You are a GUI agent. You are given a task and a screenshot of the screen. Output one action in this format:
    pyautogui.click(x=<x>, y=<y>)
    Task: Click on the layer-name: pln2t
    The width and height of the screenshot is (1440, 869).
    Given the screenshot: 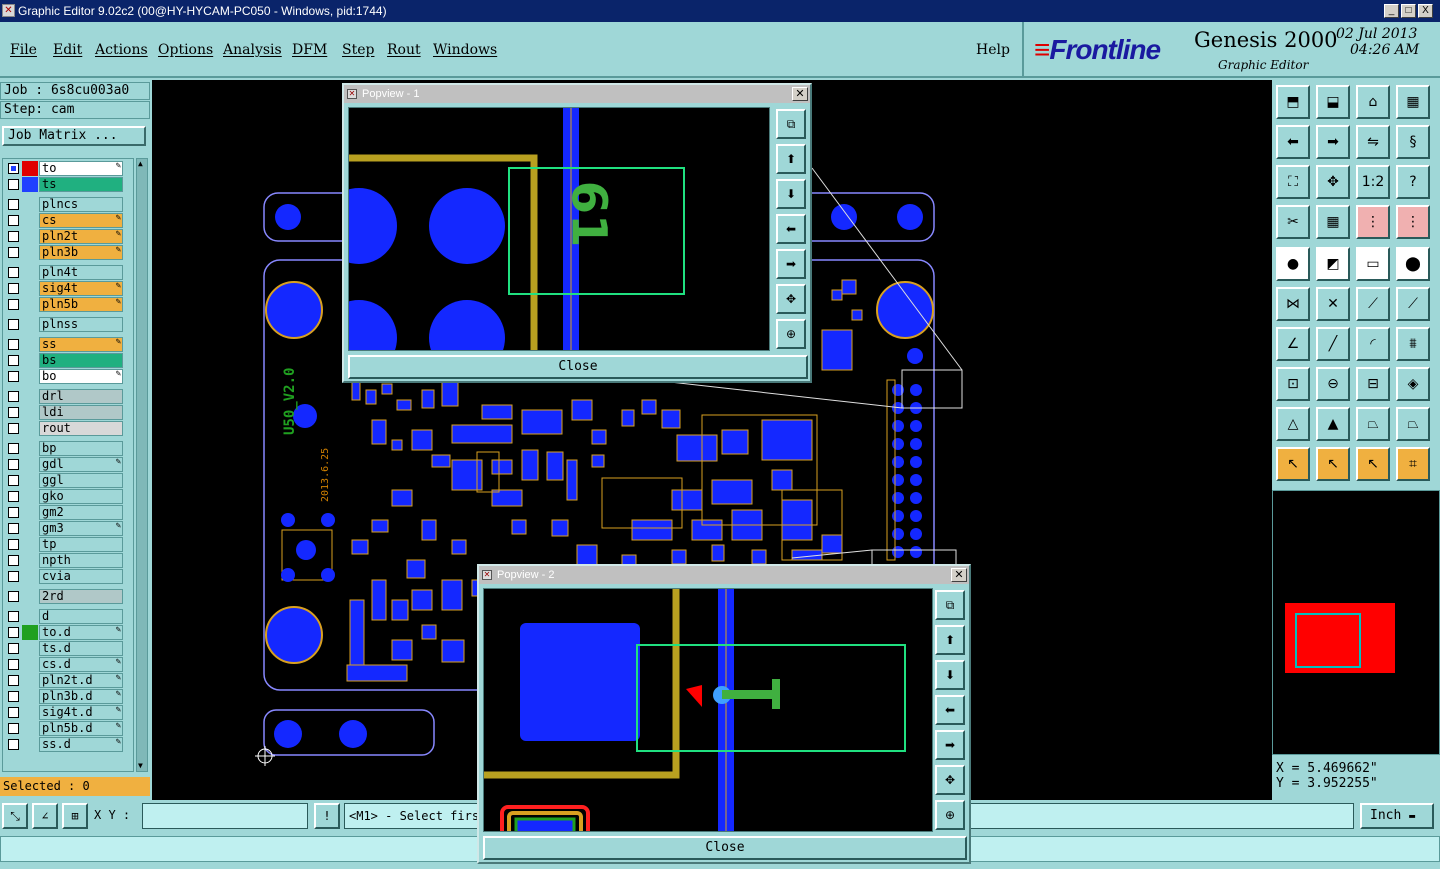 What is the action you would take?
    pyautogui.click(x=81, y=236)
    